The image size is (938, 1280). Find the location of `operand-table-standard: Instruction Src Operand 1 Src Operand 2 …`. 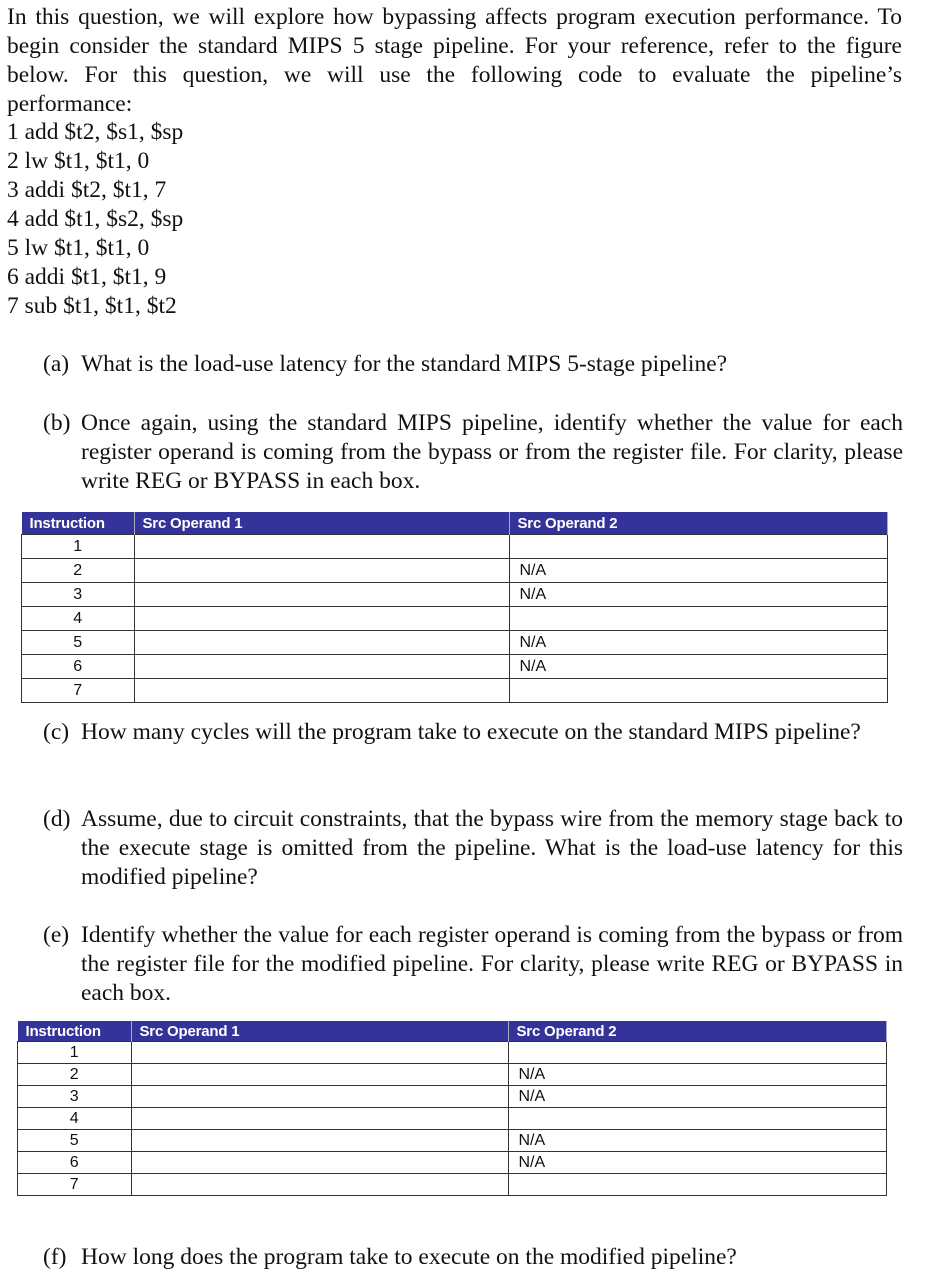

operand-table-standard: Instruction Src Operand 1 Src Operand 2 … is located at coordinates (454, 607).